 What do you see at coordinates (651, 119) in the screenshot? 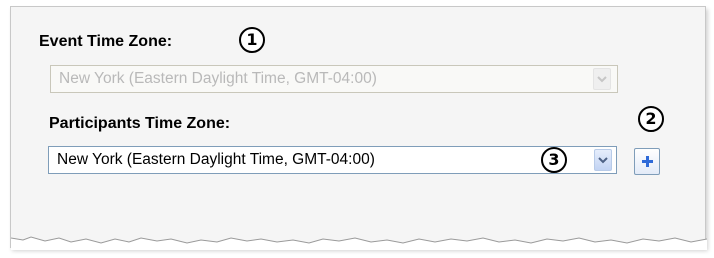
I see `callout-badge-2: 2` at bounding box center [651, 119].